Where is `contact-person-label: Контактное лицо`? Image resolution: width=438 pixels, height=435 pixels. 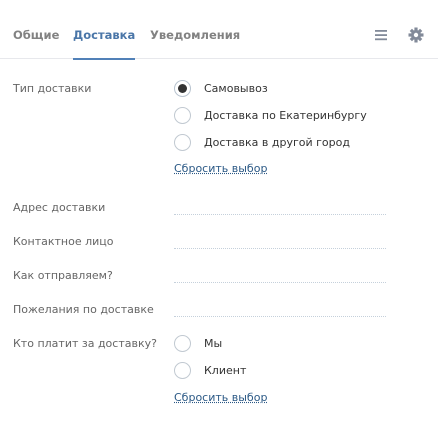
contact-person-label: Контактное лицо is located at coordinates (63, 241).